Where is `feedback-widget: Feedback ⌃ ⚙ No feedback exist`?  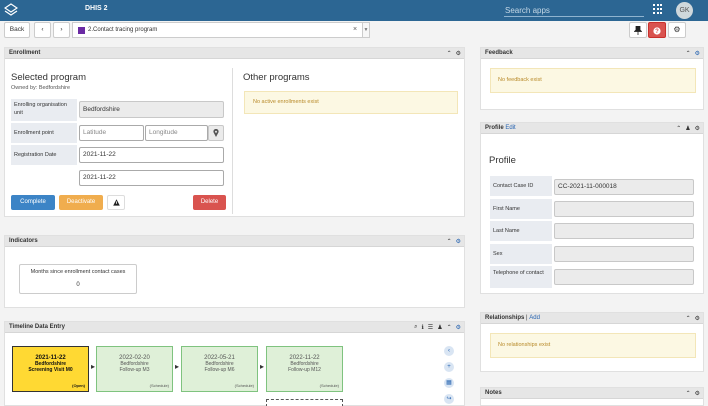 feedback-widget: Feedback ⌃ ⚙ No feedback exist is located at coordinates (592, 78).